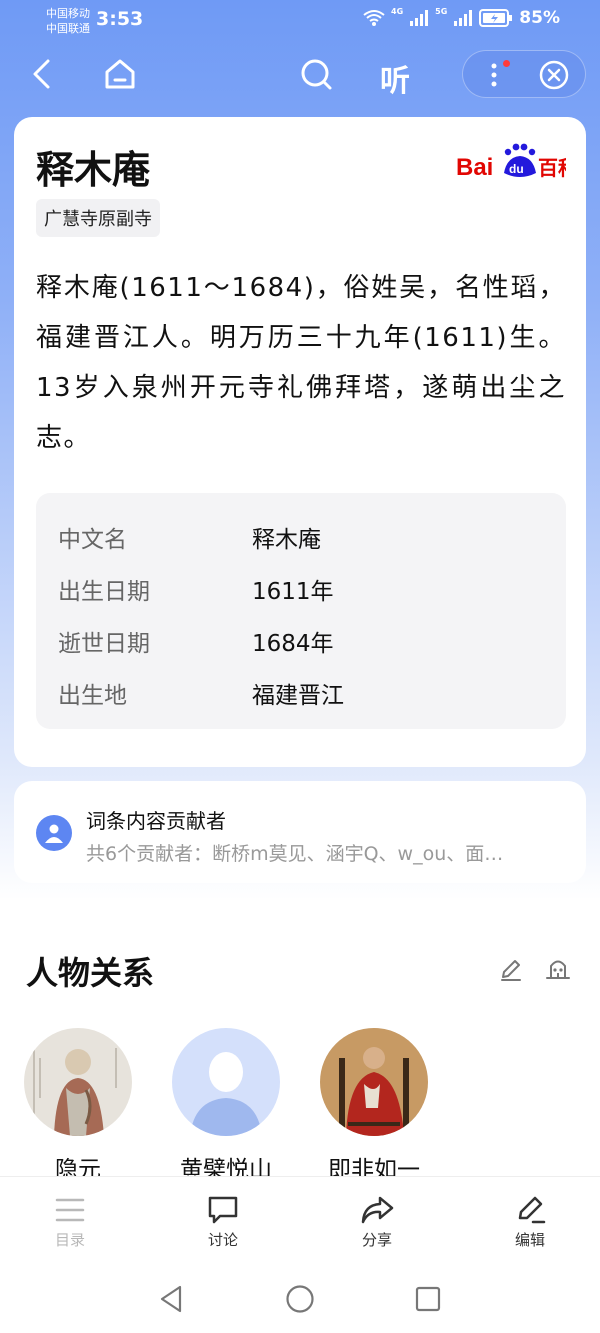 This screenshot has height=1333, width=600. I want to click on info-key: 中文名, so click(92, 540).